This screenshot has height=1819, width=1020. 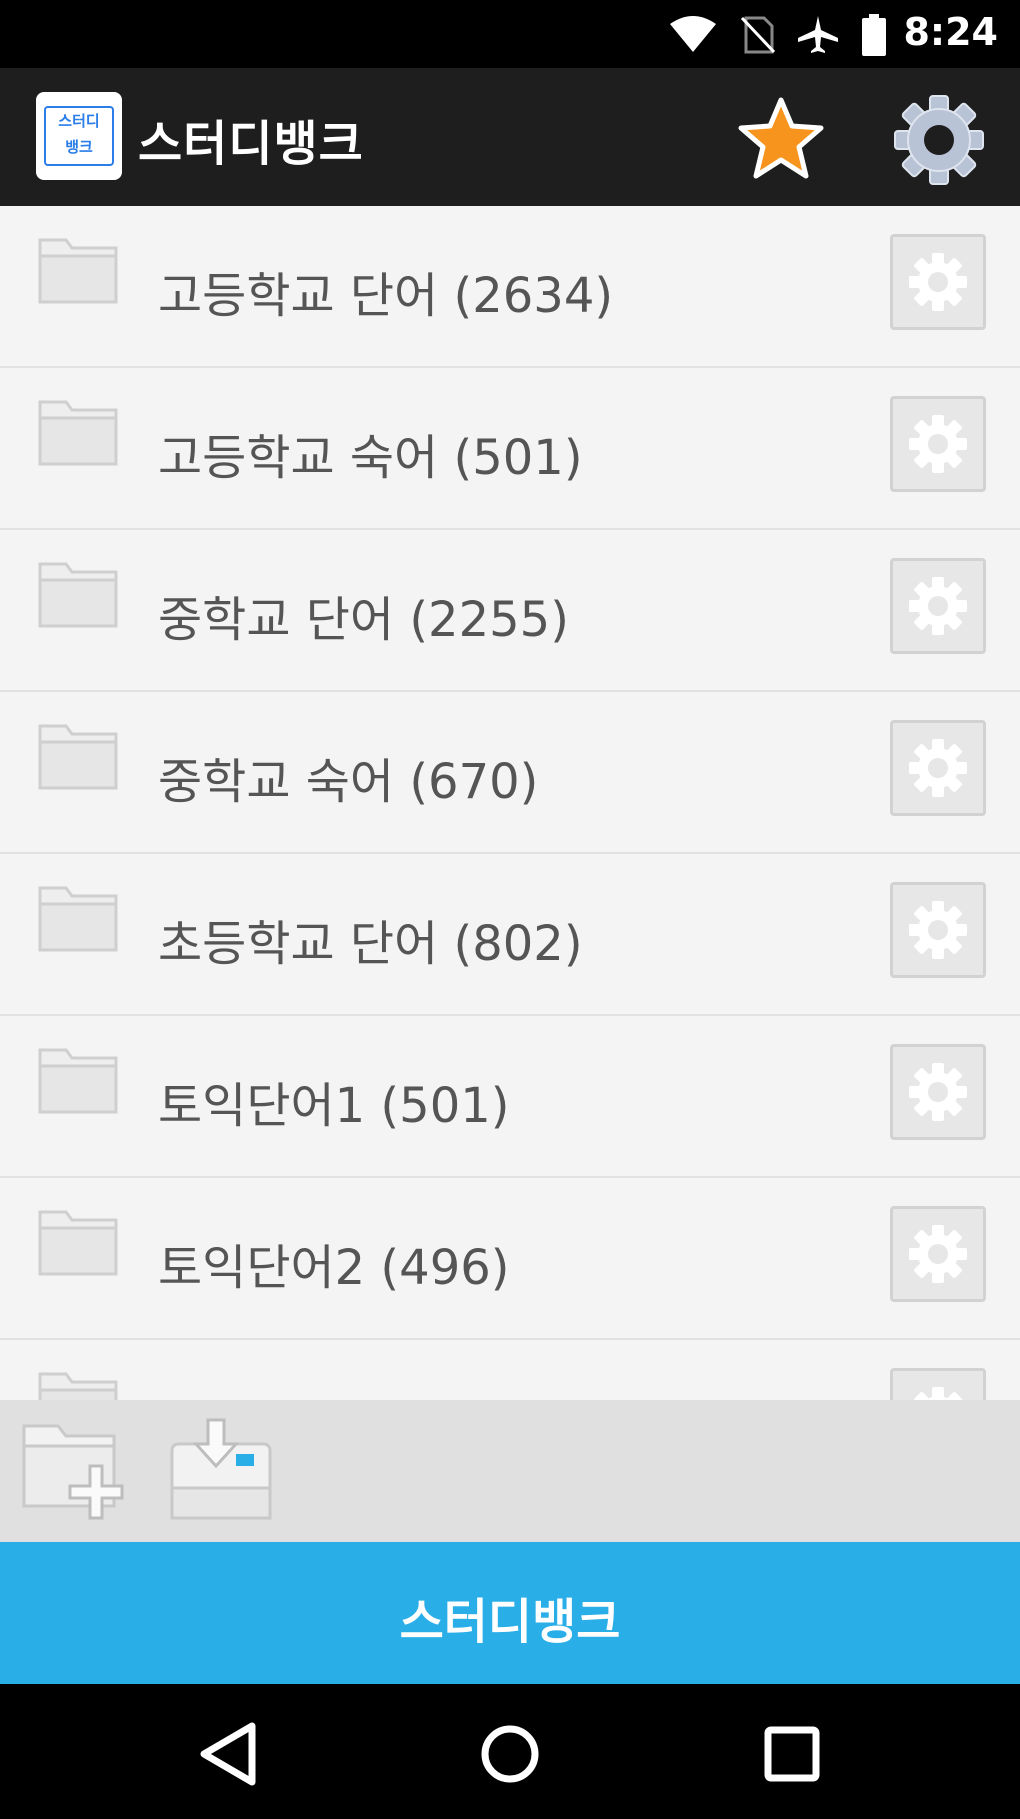 I want to click on star-icon, so click(x=781, y=138).